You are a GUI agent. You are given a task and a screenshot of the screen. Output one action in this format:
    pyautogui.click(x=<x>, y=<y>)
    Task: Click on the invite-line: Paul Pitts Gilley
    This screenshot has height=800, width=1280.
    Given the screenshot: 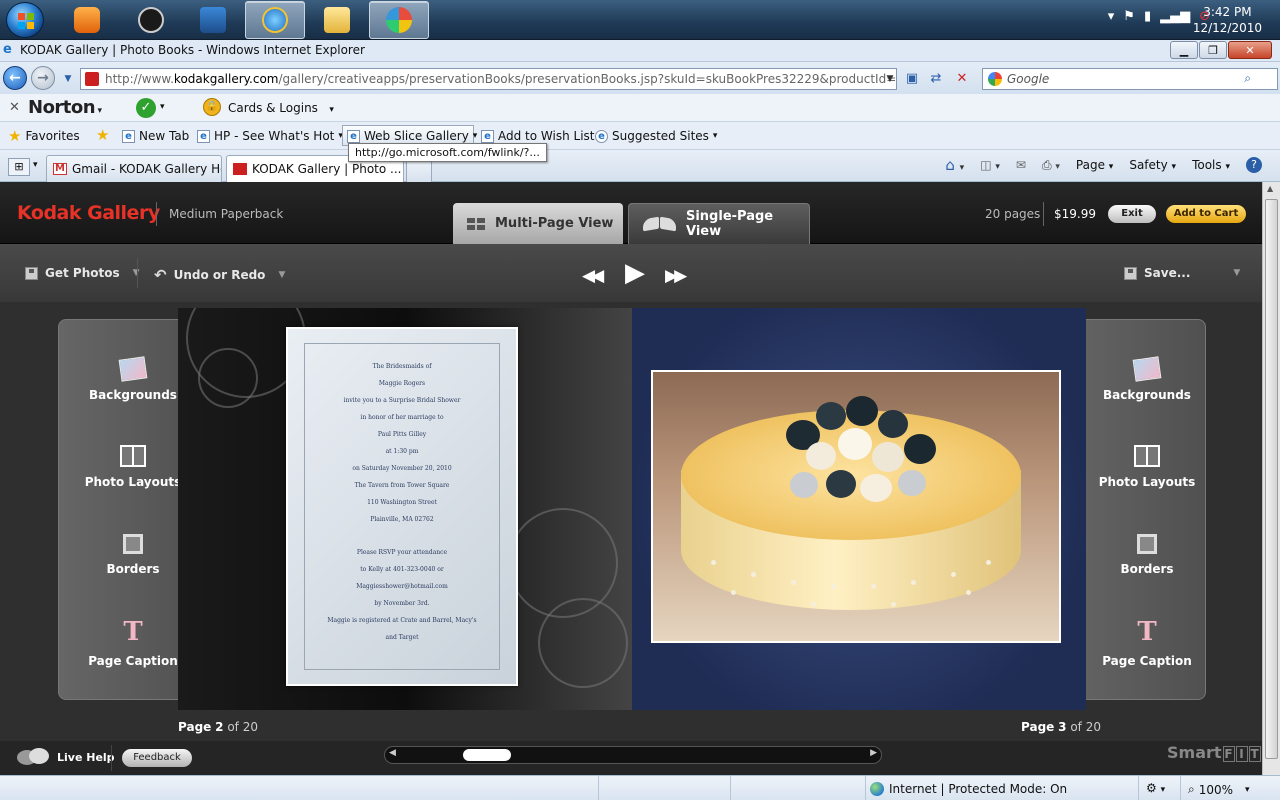 What is the action you would take?
    pyautogui.click(x=402, y=434)
    